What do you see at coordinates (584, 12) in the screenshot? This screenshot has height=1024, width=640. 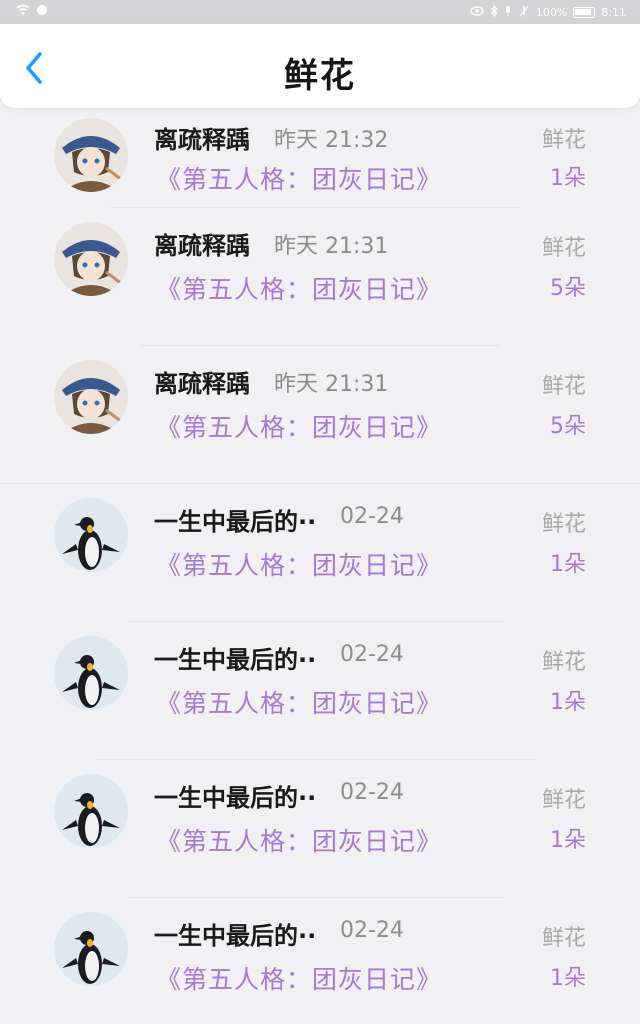 I see `battery-icon` at bounding box center [584, 12].